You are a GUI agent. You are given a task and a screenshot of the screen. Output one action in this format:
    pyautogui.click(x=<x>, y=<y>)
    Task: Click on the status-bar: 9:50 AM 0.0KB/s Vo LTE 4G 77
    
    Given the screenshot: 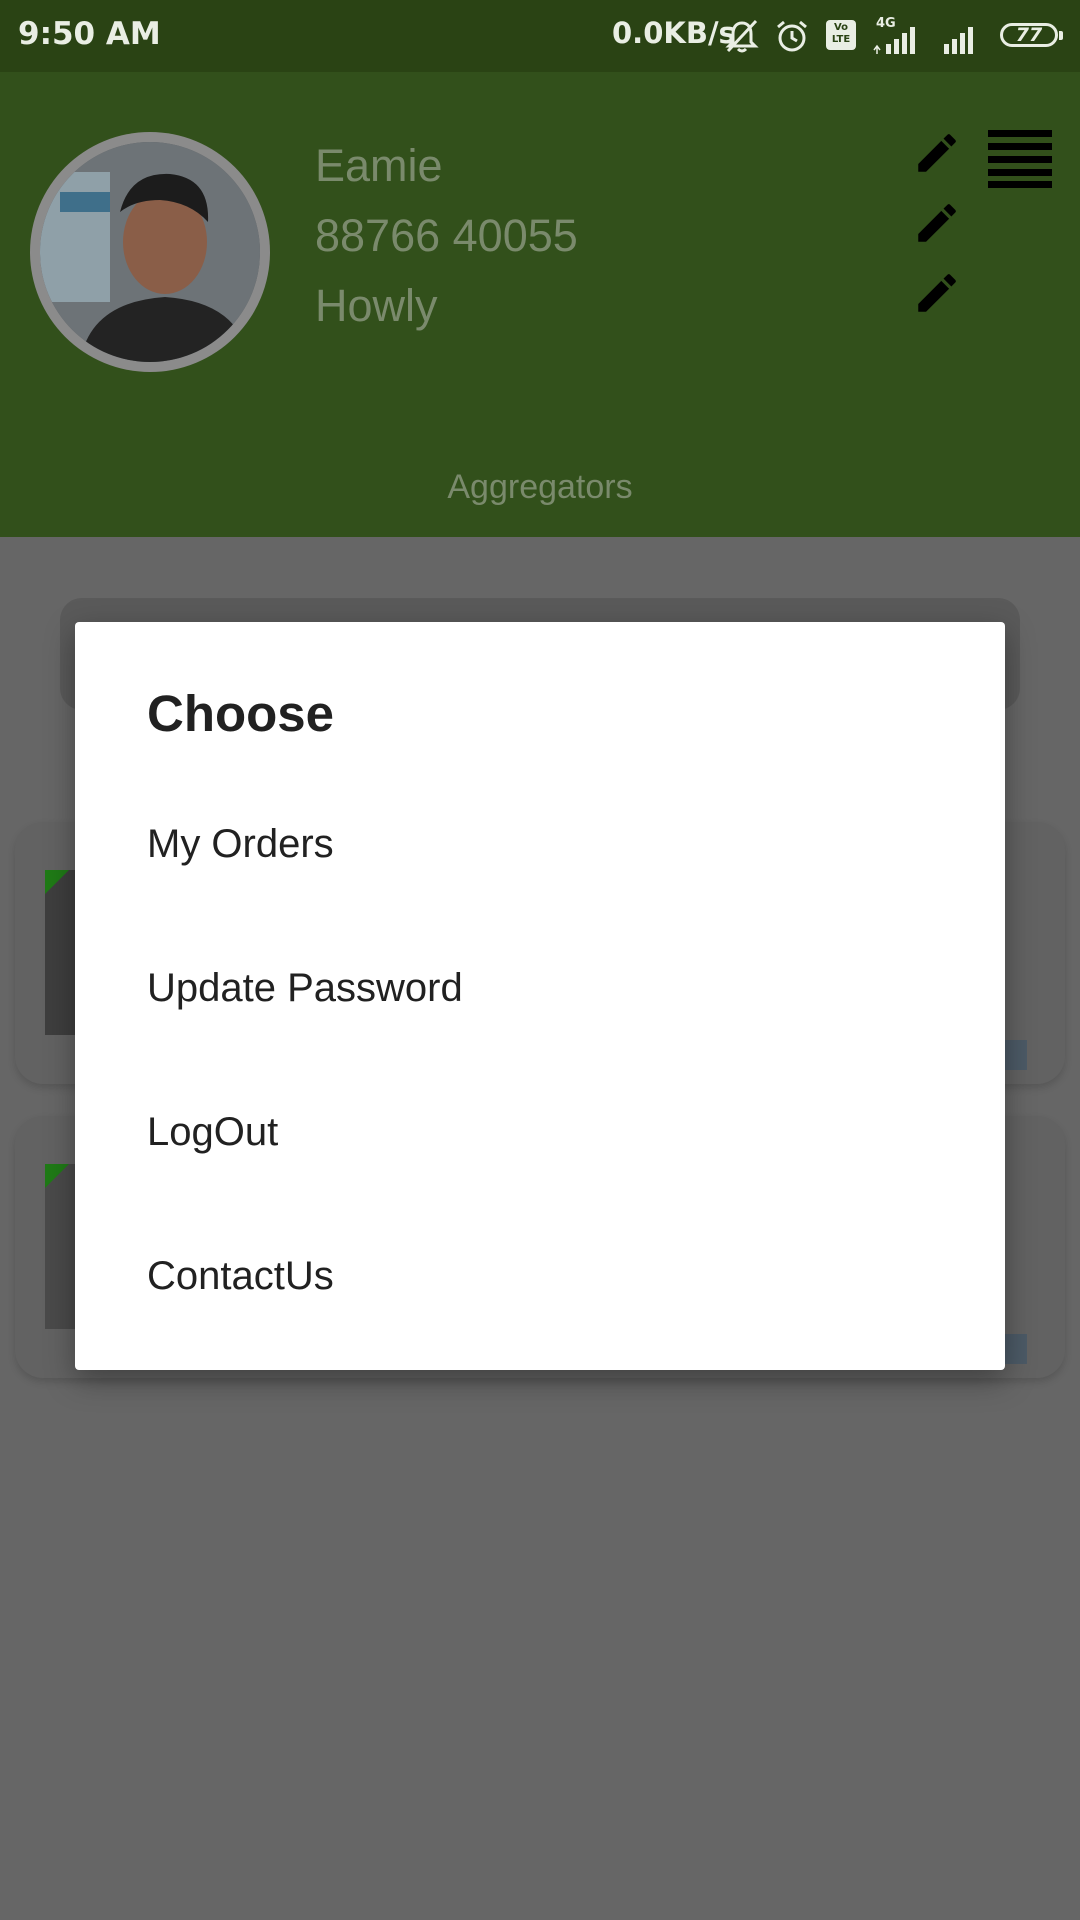 What is the action you would take?
    pyautogui.click(x=540, y=36)
    